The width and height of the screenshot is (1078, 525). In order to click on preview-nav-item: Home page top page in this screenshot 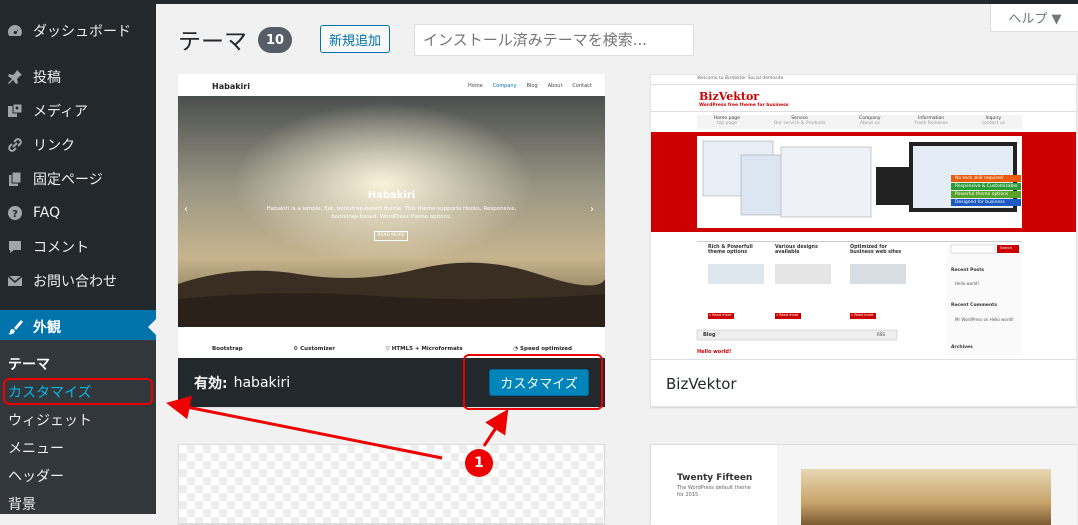, I will do `click(727, 121)`.